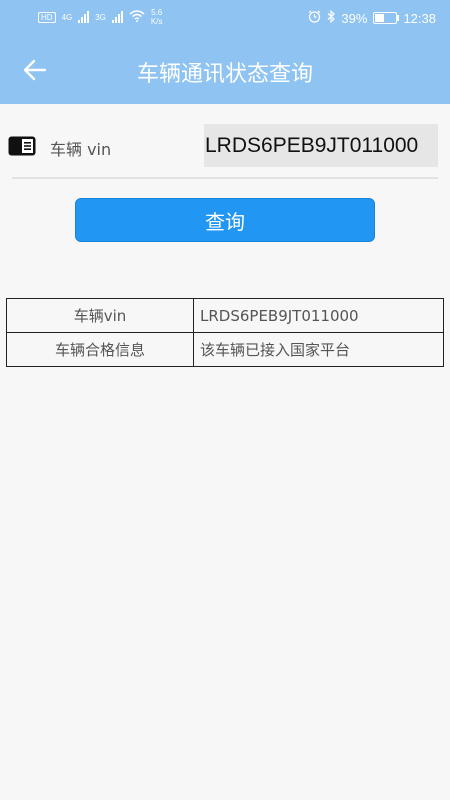 The image size is (450, 800). Describe the element at coordinates (157, 12) in the screenshot. I see `net-speed-value: 5.6` at that location.